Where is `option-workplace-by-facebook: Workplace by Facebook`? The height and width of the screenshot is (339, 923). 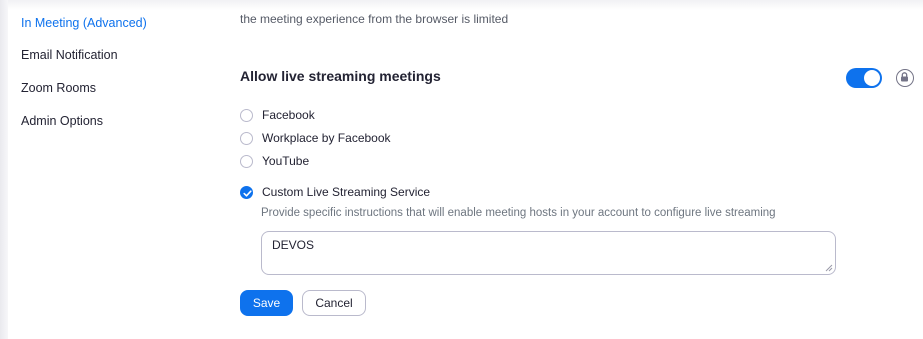
option-workplace-by-facebook: Workplace by Facebook is located at coordinates (315, 138).